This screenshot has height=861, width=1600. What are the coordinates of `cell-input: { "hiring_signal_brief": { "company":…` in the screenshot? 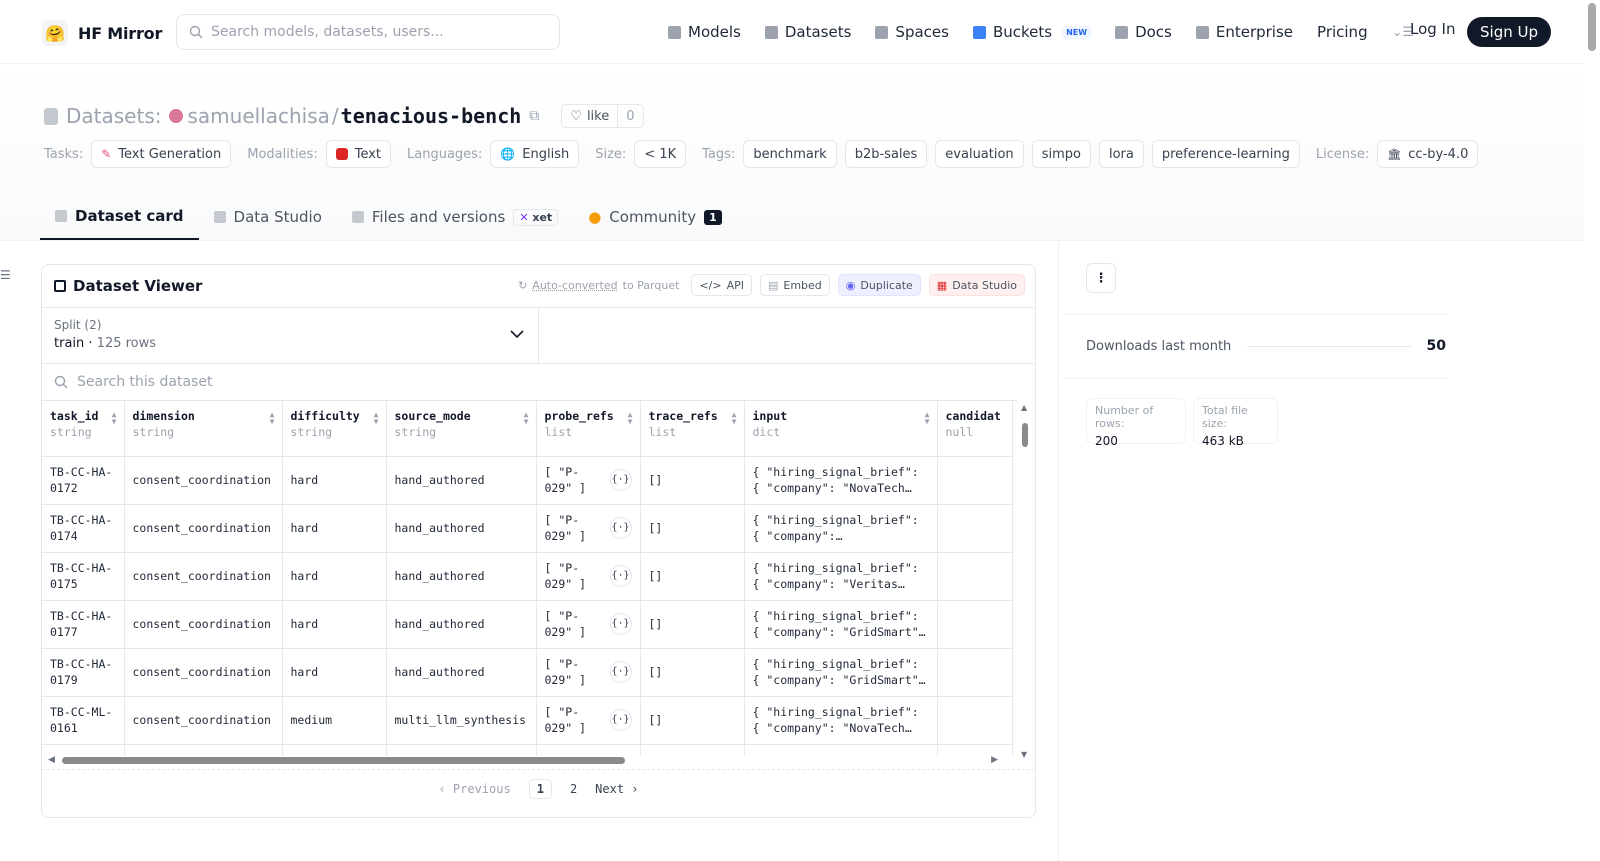 It's located at (841, 528).